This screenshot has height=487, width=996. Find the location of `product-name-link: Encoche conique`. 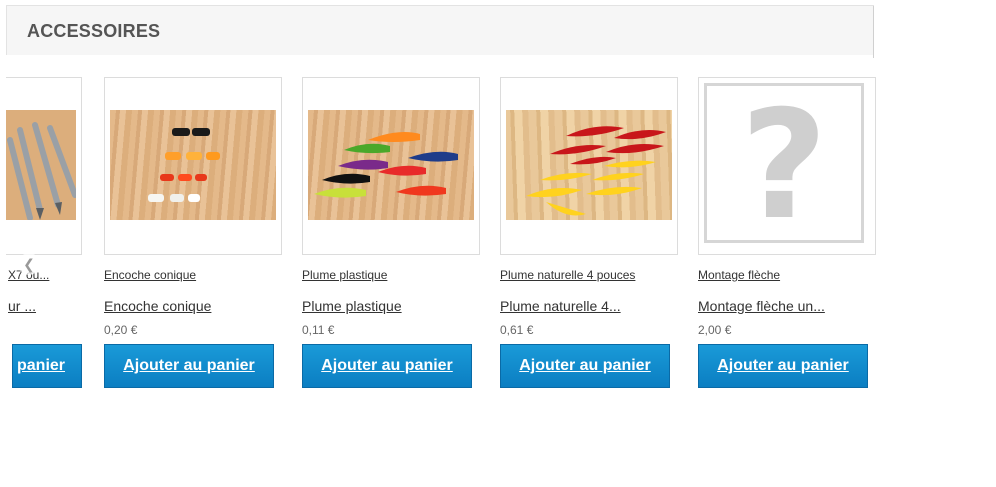

product-name-link: Encoche conique is located at coordinates (157, 306).